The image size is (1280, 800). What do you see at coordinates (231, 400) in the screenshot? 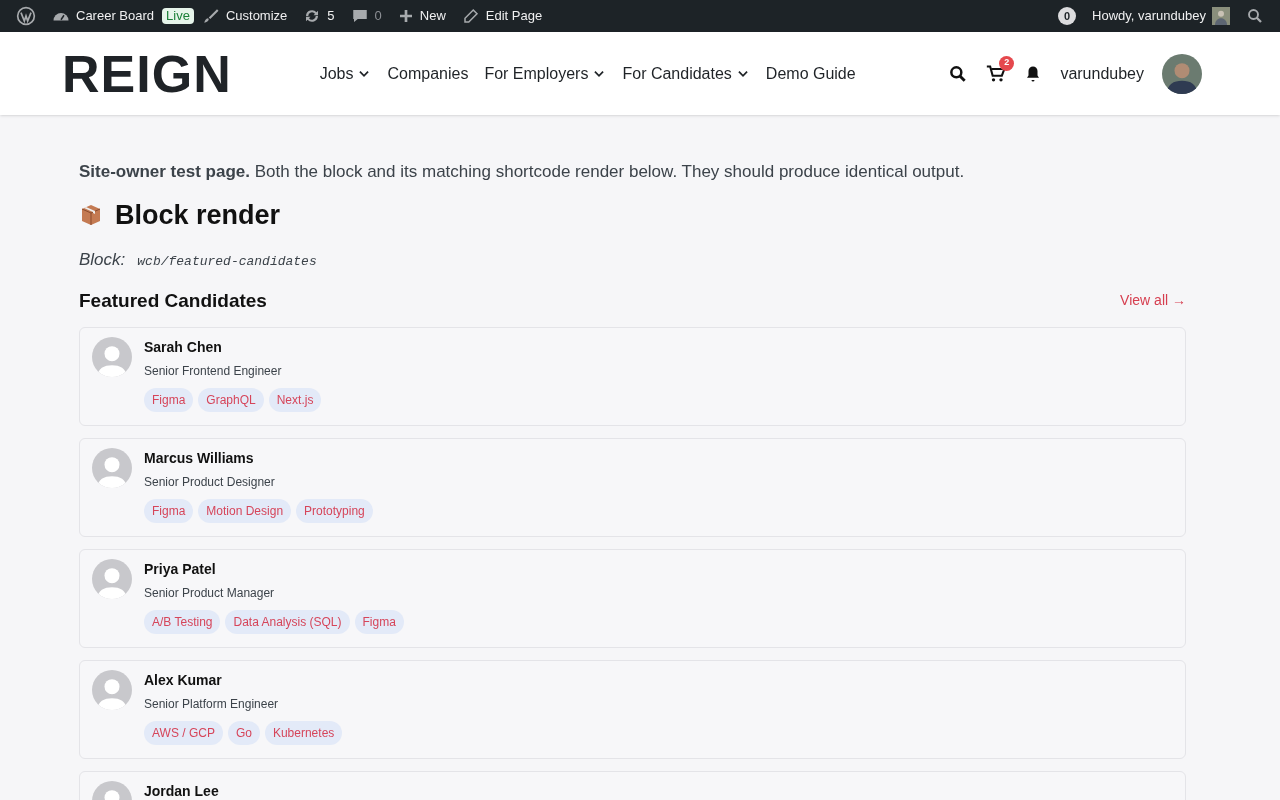
I see `skill-tag: GraphQL` at bounding box center [231, 400].